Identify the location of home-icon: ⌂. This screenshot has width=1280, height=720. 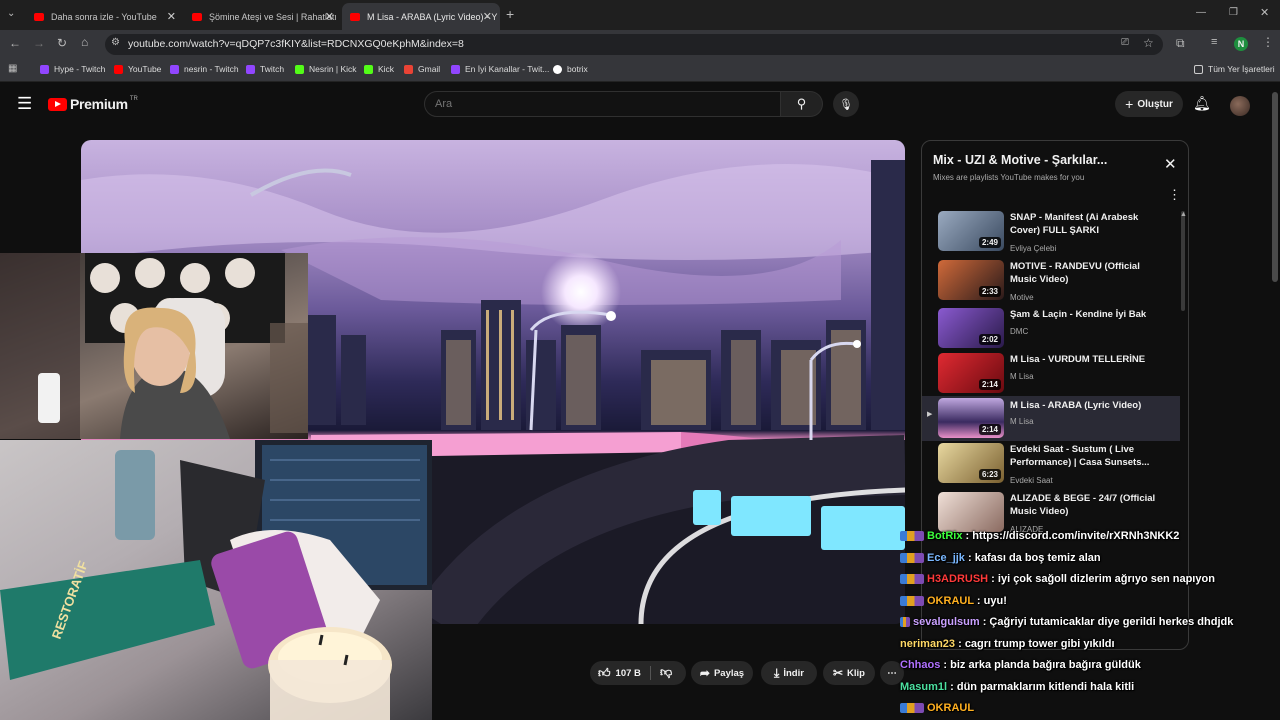
(84, 42).